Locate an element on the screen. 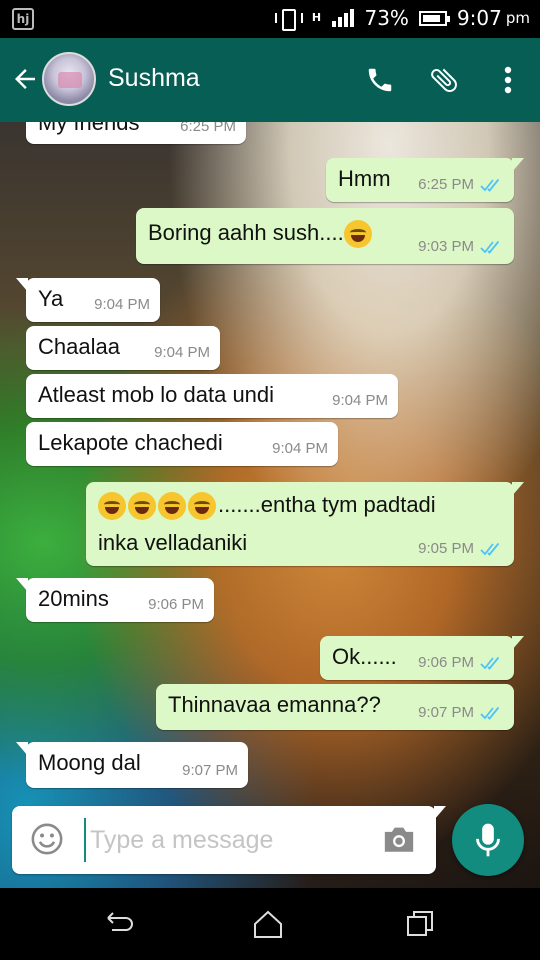  message-text: 20mins is located at coordinates (73, 598).